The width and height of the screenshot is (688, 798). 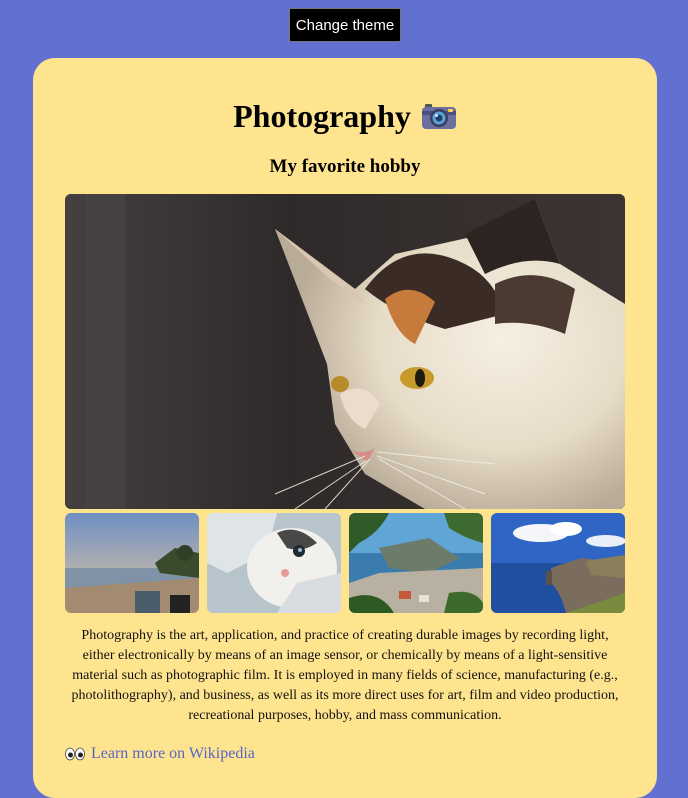 I want to click on wikipedia-link: Learn more on Wikipedia, so click(x=173, y=753).